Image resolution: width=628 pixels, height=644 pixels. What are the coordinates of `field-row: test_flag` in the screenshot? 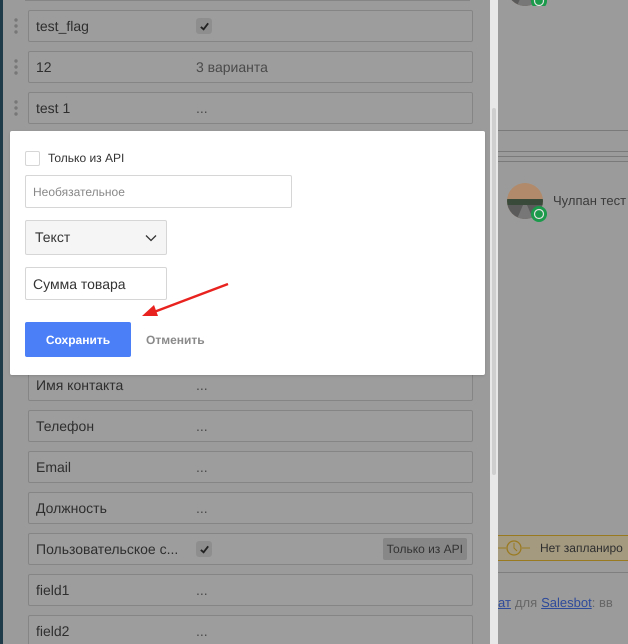 It's located at (250, 26).